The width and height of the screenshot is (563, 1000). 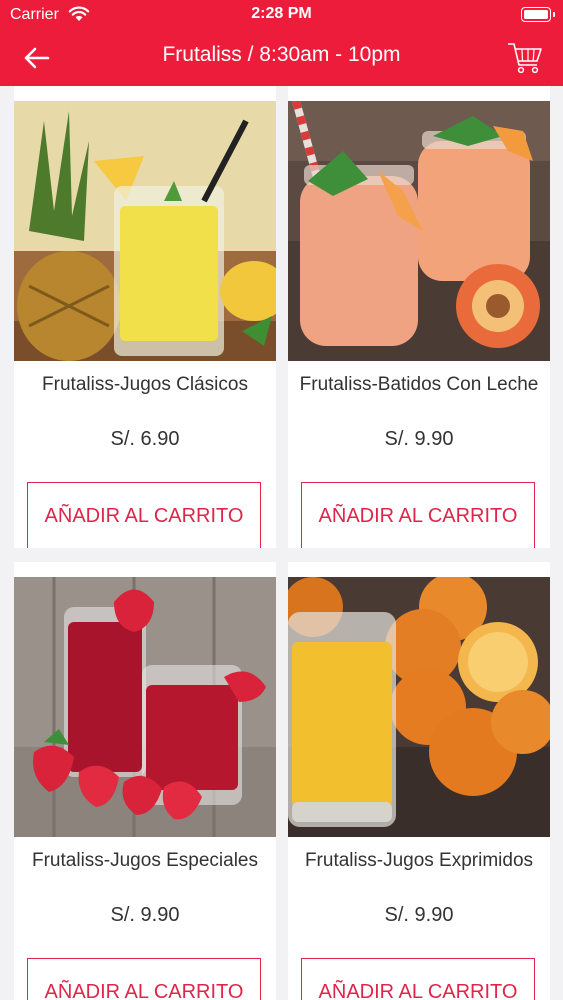 What do you see at coordinates (145, 384) in the screenshot?
I see `product-name: Frutaliss-Jugos Clásicos` at bounding box center [145, 384].